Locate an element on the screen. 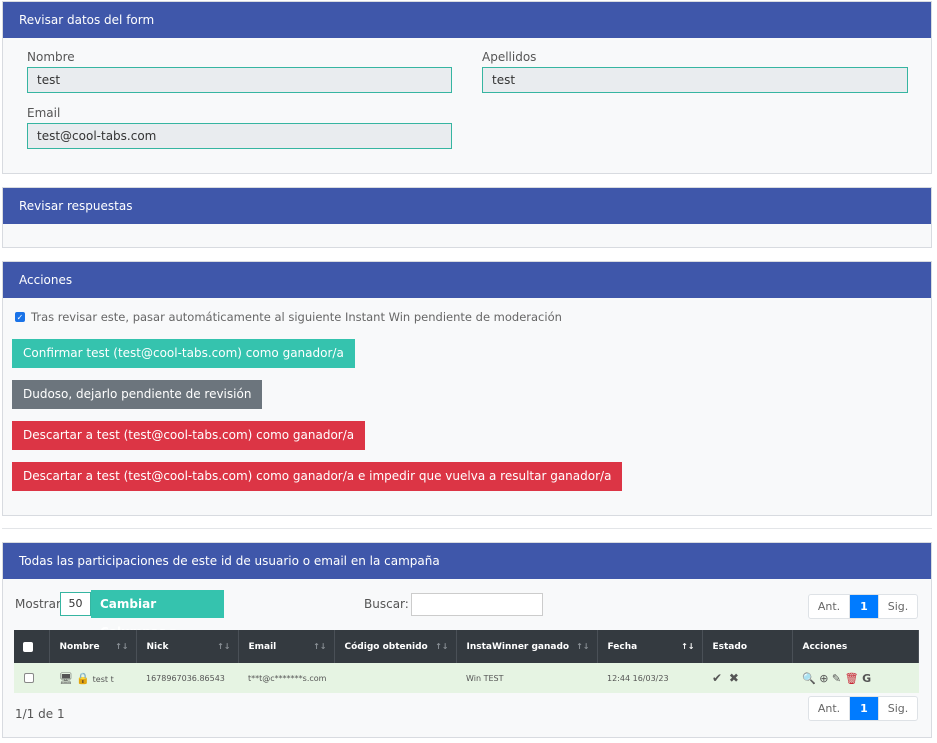 The height and width of the screenshot is (743, 937). row-select is located at coordinates (31, 678).